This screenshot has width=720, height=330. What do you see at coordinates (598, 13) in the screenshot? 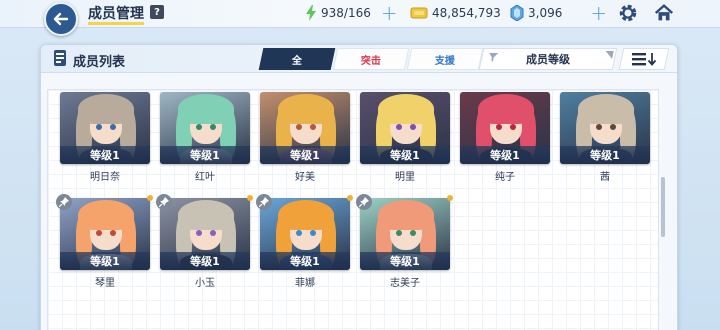
I see `add-gems-button: +` at bounding box center [598, 13].